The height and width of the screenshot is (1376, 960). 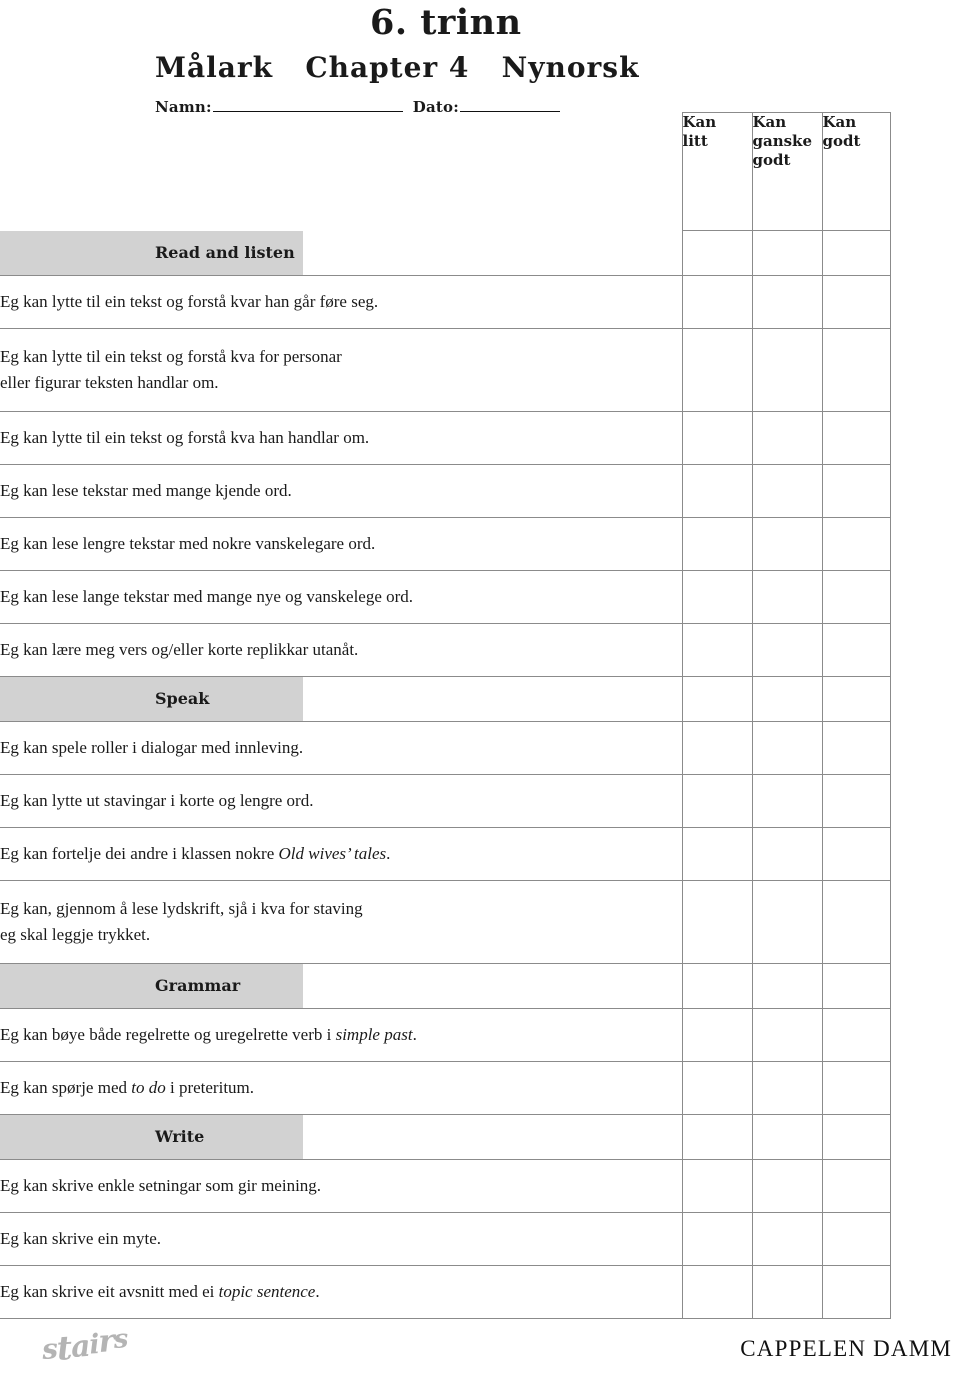 What do you see at coordinates (445, 171) in the screenshot?
I see `table-header-row: Kan litt Kan ganske godt Kan godt` at bounding box center [445, 171].